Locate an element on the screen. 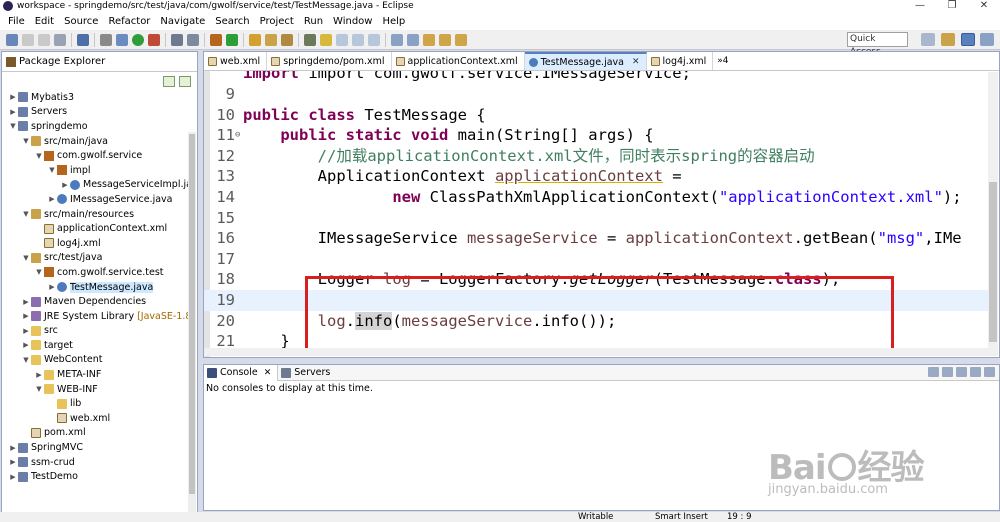 Image resolution: width=1000 pixels, height=522 pixels. search-file-icon is located at coordinates (287, 39).